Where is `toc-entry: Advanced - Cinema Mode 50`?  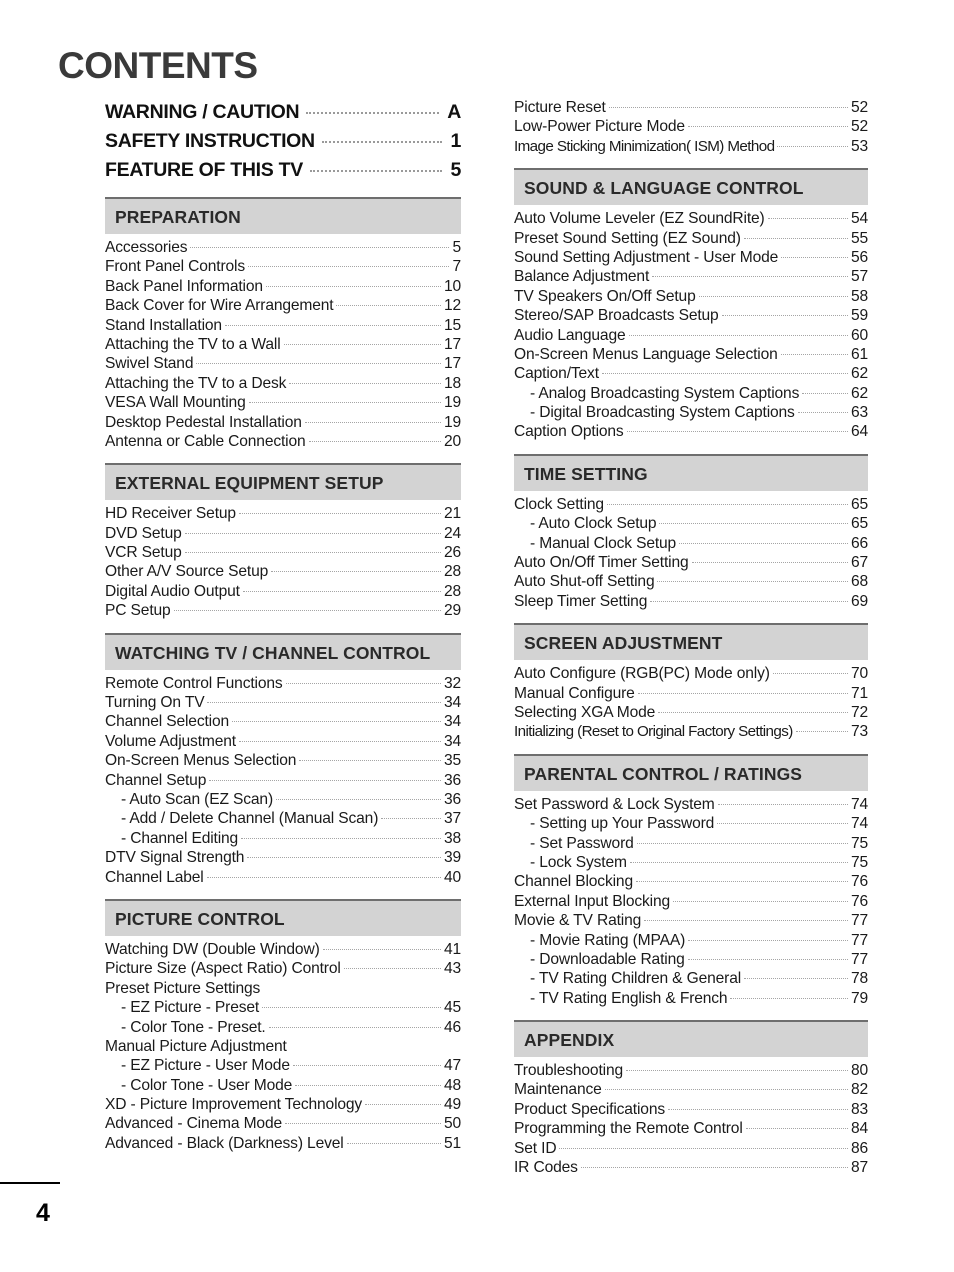 toc-entry: Advanced - Cinema Mode 50 is located at coordinates (283, 1123).